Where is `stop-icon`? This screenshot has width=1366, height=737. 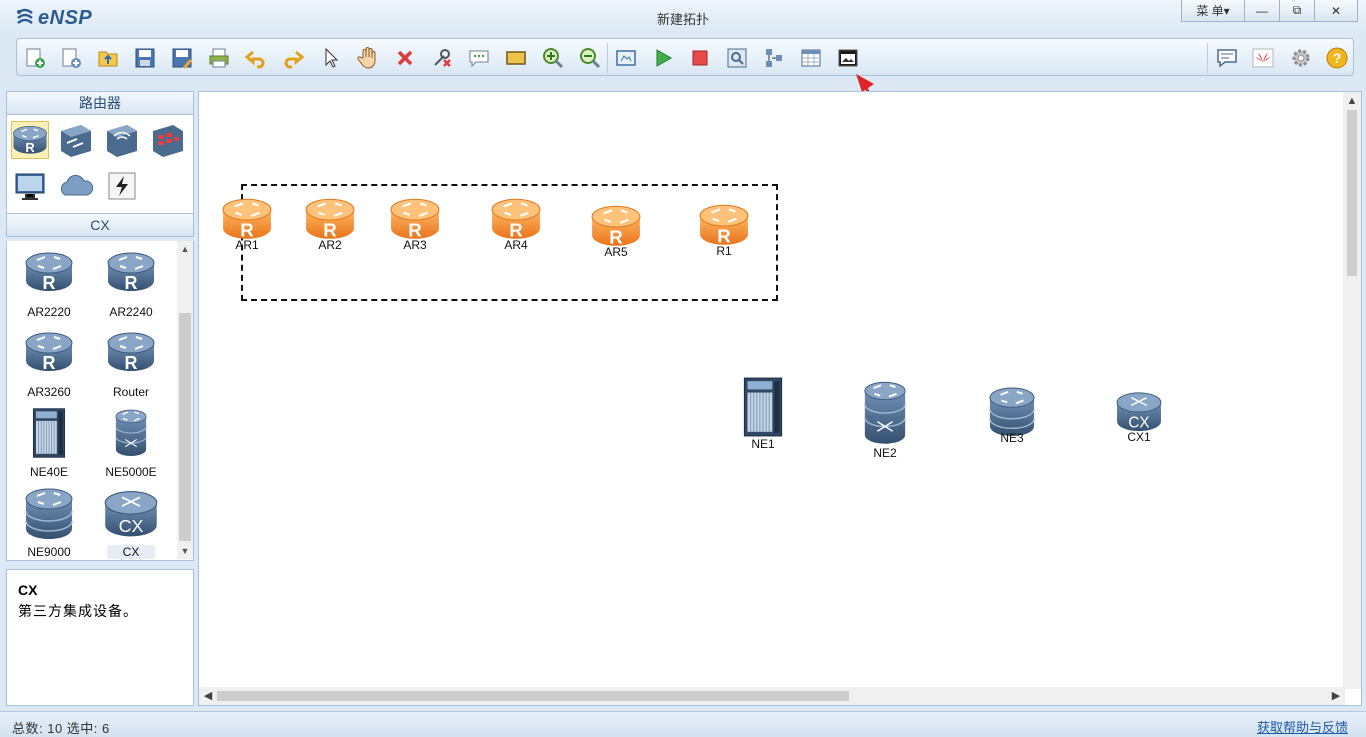 stop-icon is located at coordinates (700, 58).